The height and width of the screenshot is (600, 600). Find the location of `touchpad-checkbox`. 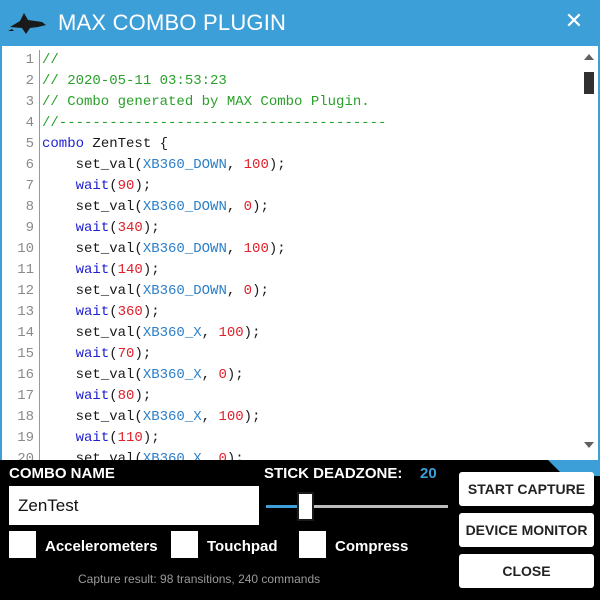

touchpad-checkbox is located at coordinates (184, 544).